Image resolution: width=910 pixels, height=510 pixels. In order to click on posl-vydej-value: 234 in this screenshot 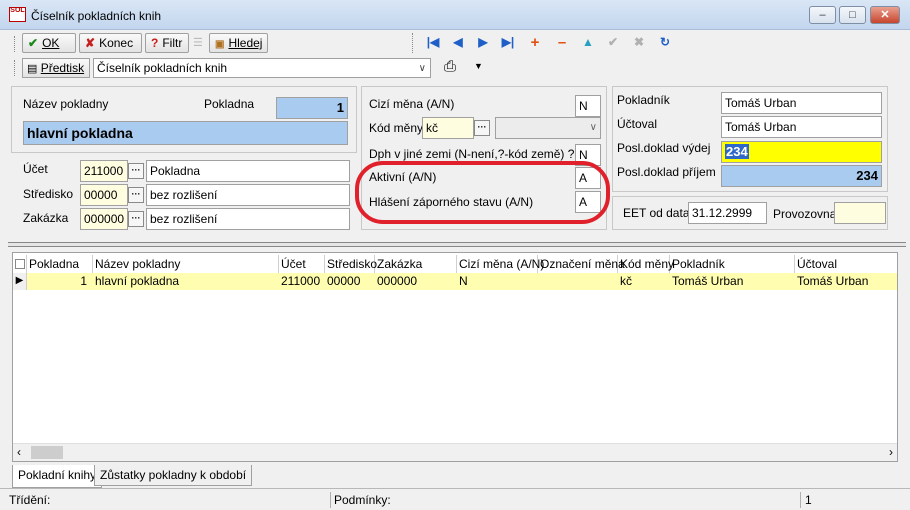, I will do `click(737, 151)`.